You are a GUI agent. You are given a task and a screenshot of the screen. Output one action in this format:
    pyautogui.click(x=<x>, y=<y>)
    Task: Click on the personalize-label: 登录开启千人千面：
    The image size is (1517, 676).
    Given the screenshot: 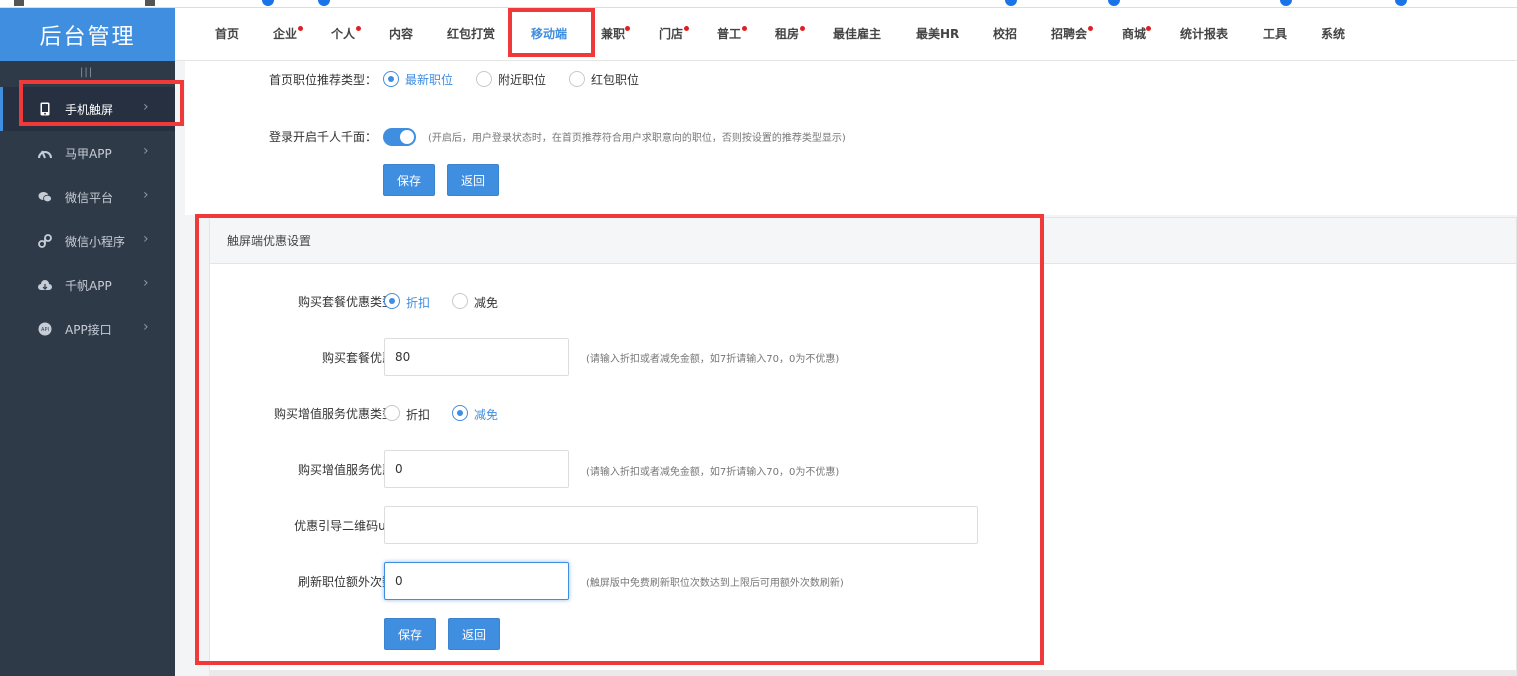 What is the action you would take?
    pyautogui.click(x=322, y=137)
    